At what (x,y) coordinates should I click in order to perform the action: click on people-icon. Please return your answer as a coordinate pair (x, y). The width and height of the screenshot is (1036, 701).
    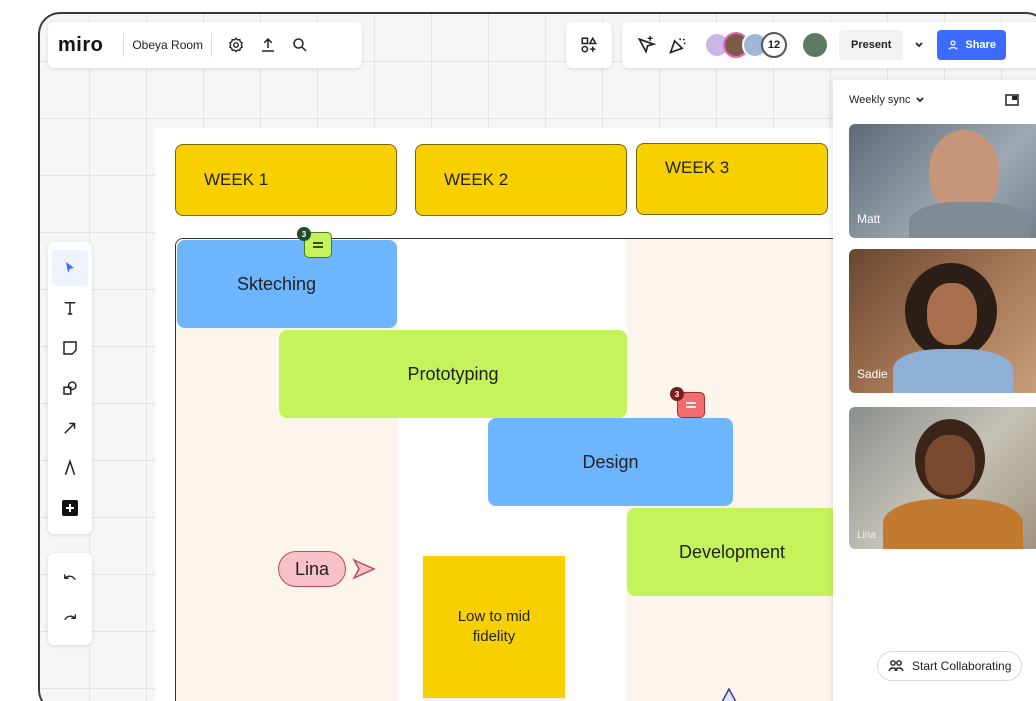
    Looking at the image, I should click on (896, 666).